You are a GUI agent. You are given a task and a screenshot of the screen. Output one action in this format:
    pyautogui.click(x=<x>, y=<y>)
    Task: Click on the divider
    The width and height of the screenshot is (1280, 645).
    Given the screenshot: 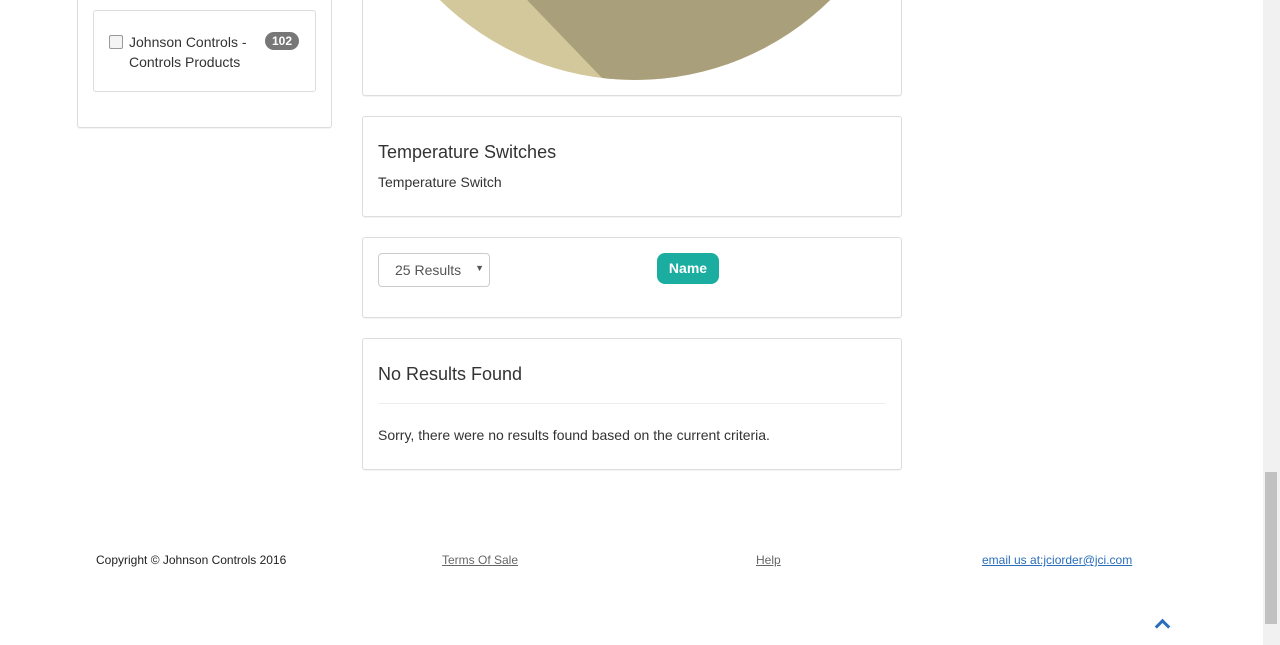 What is the action you would take?
    pyautogui.click(x=632, y=403)
    